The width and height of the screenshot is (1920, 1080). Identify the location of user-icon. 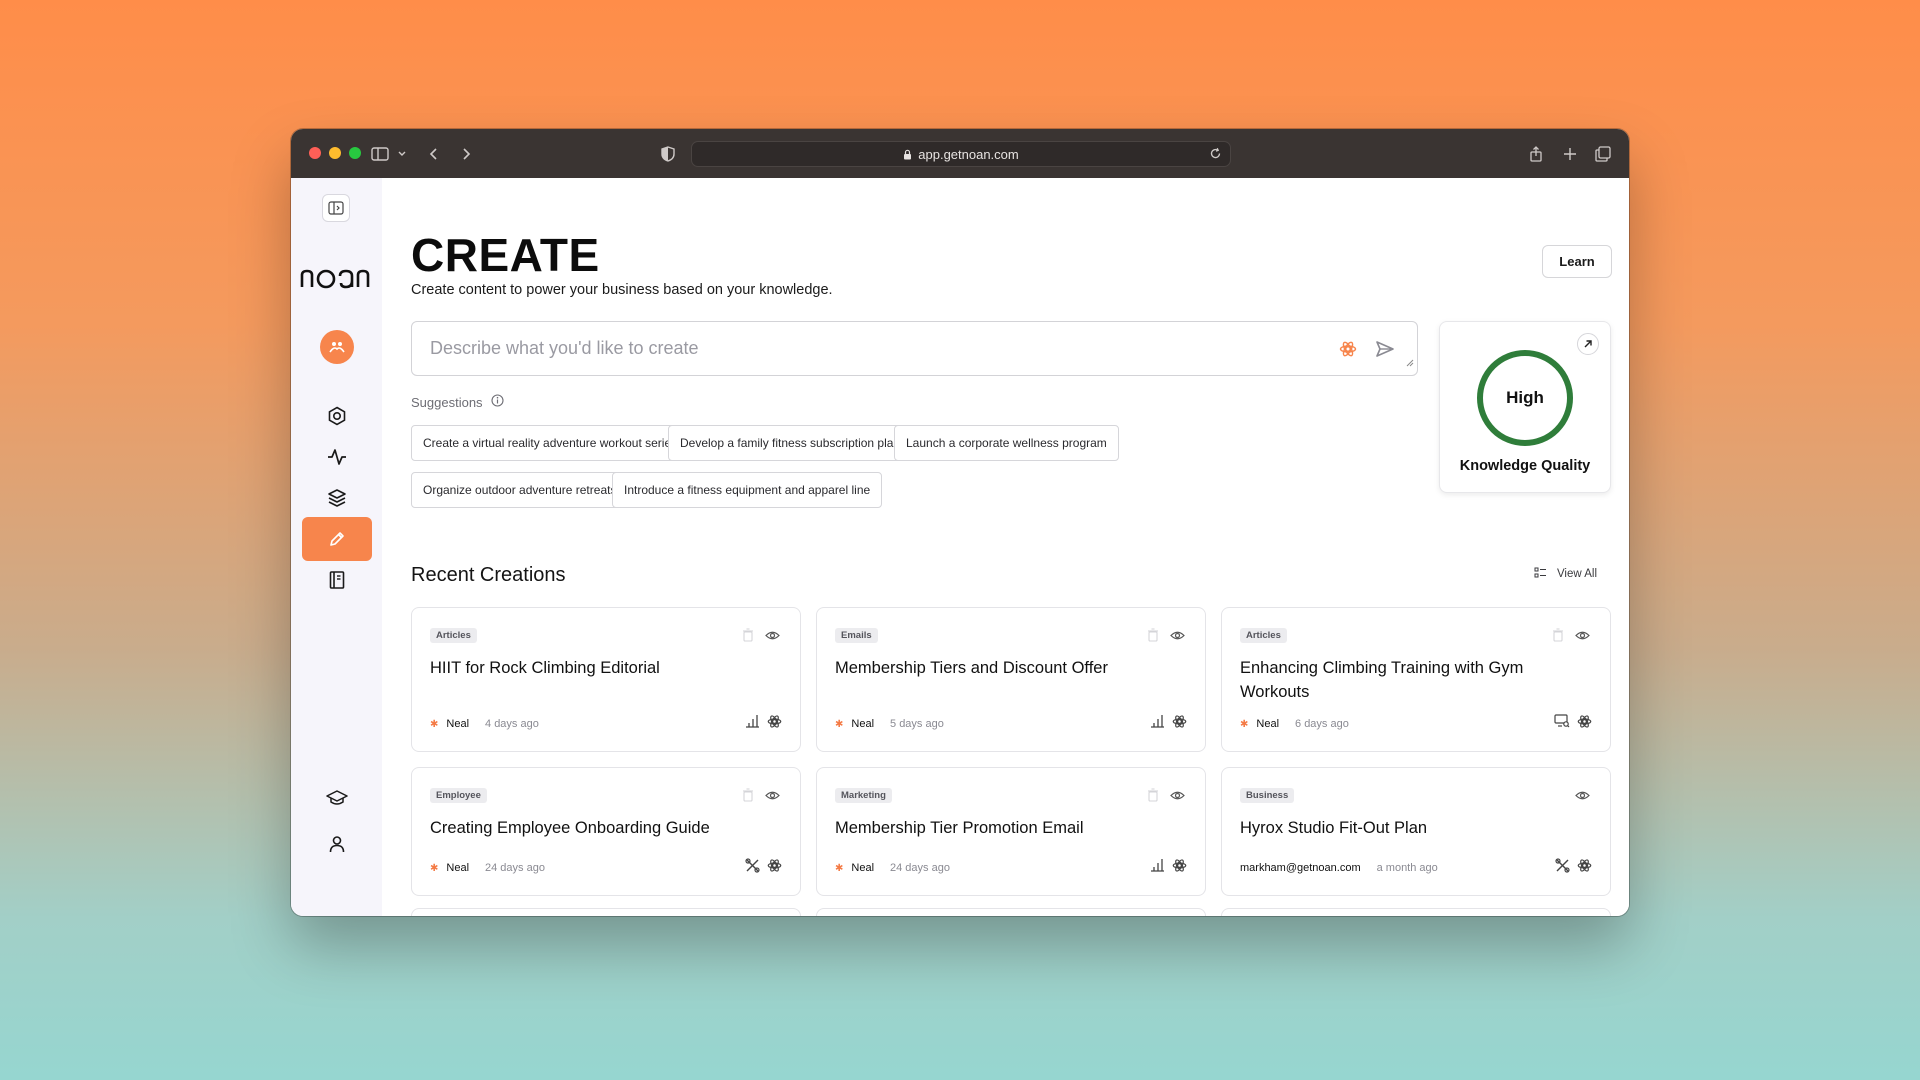
(337, 844).